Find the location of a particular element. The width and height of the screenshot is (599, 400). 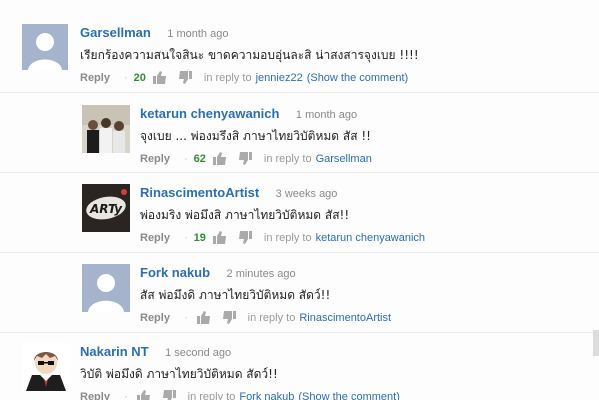

reply-target-link: jenniez22 is located at coordinates (279, 78).